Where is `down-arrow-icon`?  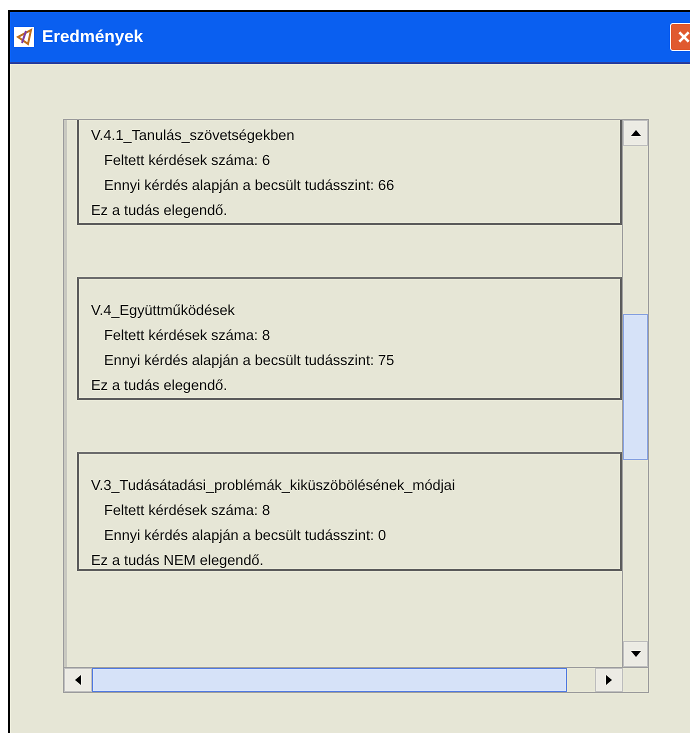
down-arrow-icon is located at coordinates (635, 654).